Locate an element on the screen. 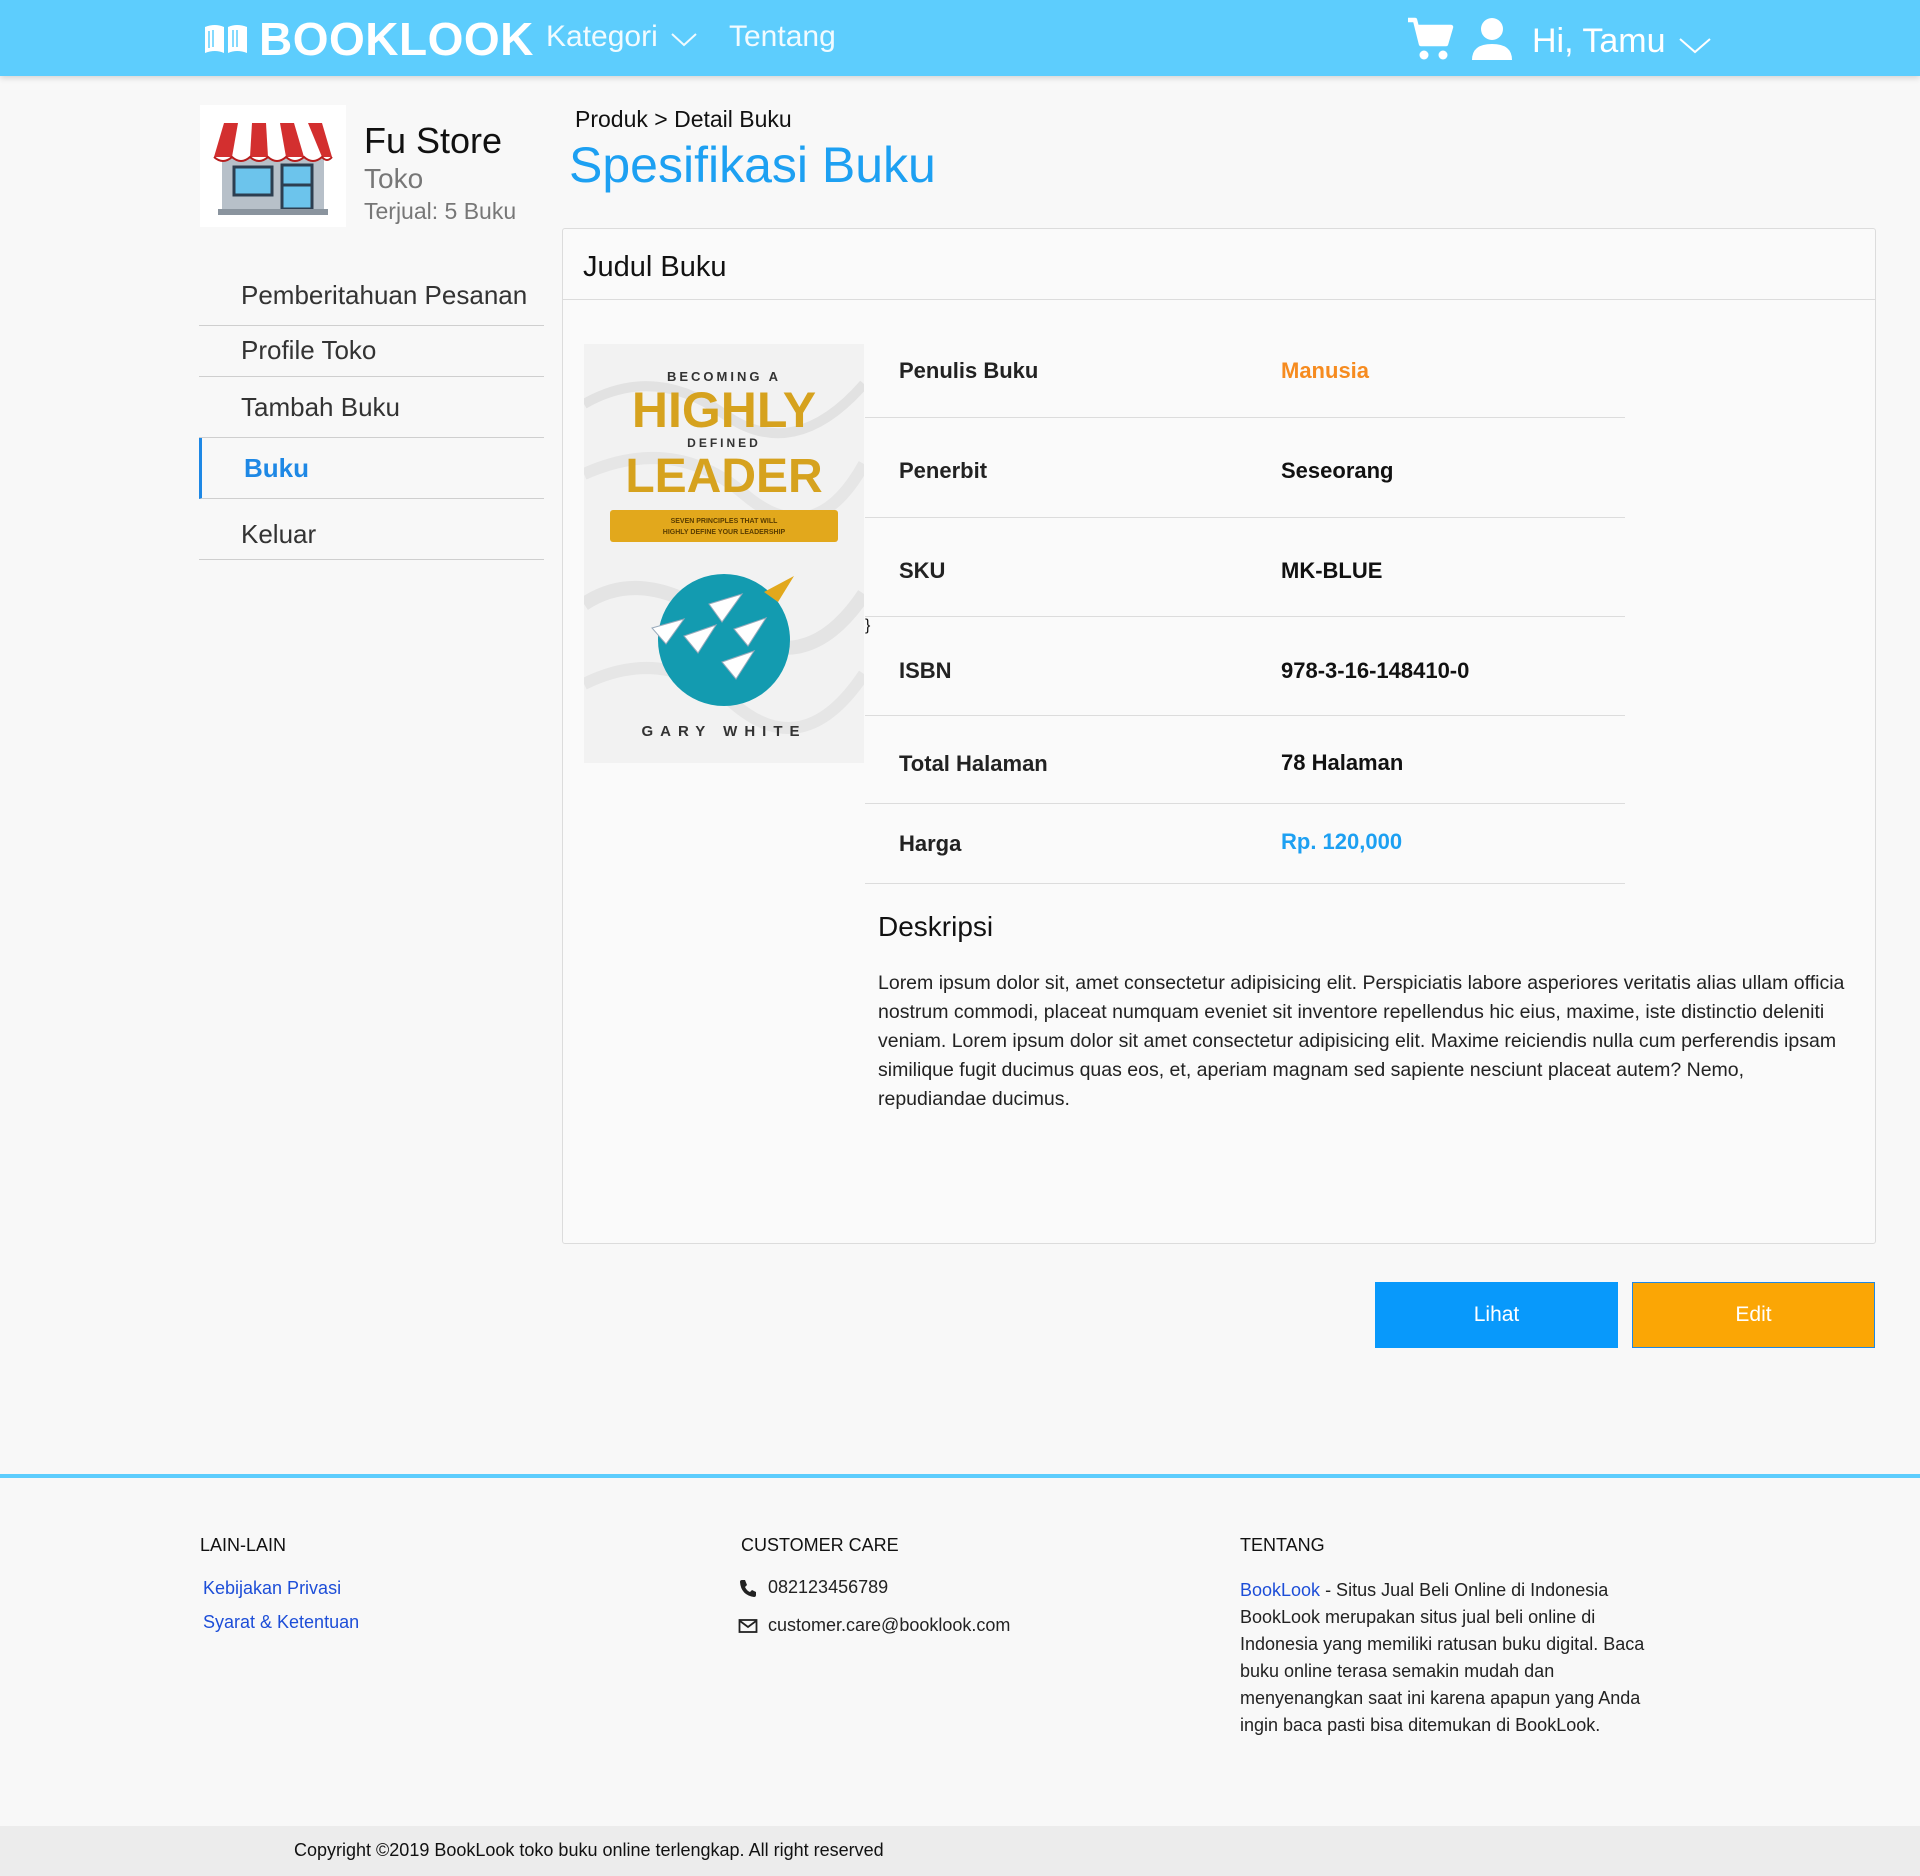 This screenshot has width=1920, height=1876. sidebar-item-pemberitahuan-pesanan: Pemberitahuan Pesanan is located at coordinates (371, 294).